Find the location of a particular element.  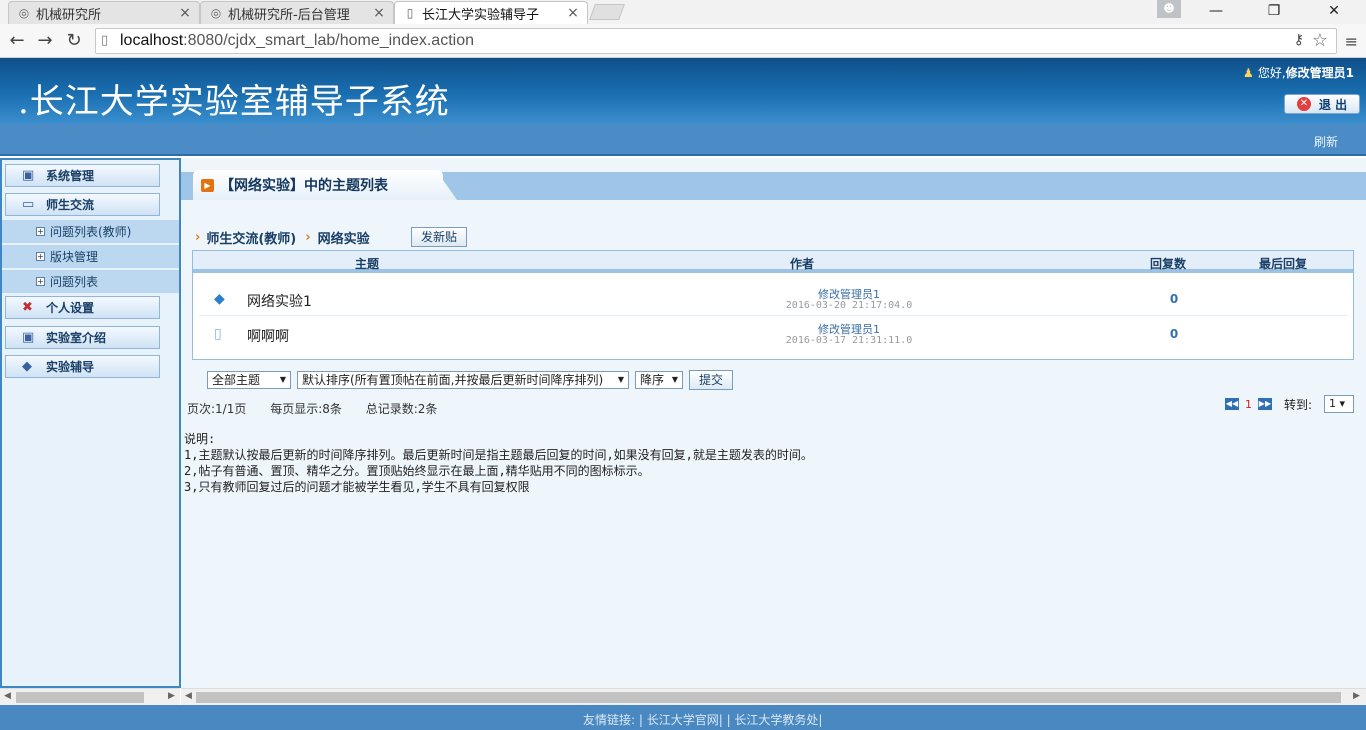

minimize-icon: — is located at coordinates (1216, 12).